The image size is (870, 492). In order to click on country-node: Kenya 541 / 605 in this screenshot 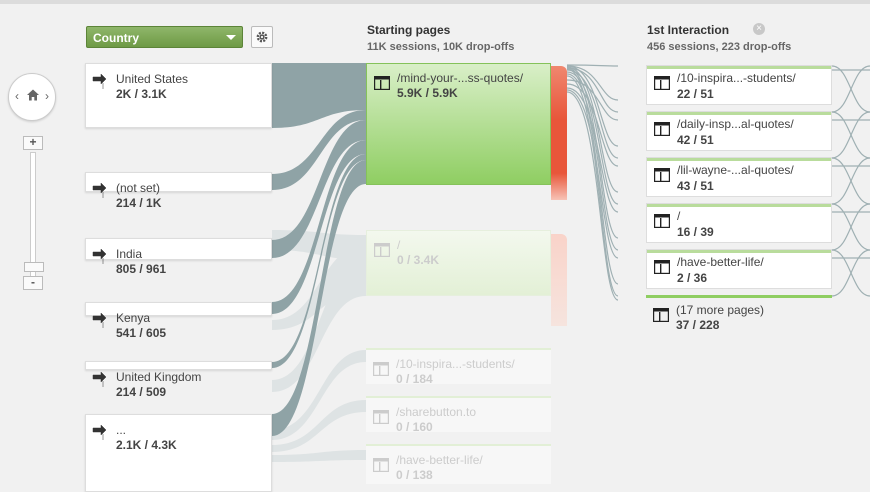, I will do `click(178, 321)`.